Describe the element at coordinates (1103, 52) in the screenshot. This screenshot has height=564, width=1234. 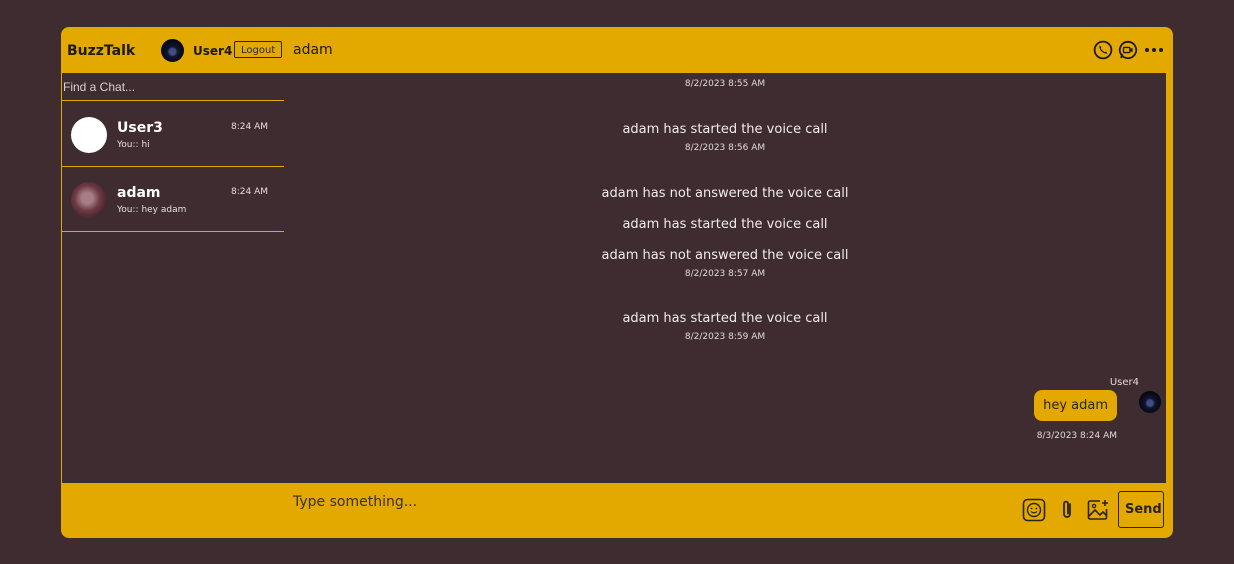
I see `phone-icon` at that location.